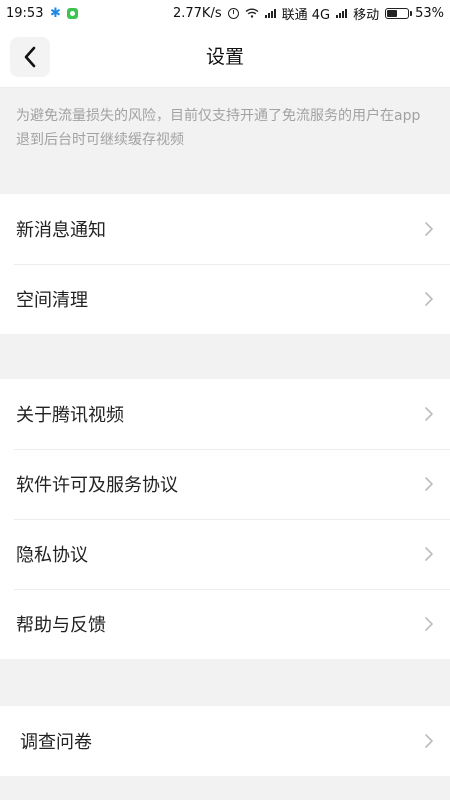 The height and width of the screenshot is (800, 450). What do you see at coordinates (225, 414) in the screenshot?
I see `list-item-about: 关于腾讯视频` at bounding box center [225, 414].